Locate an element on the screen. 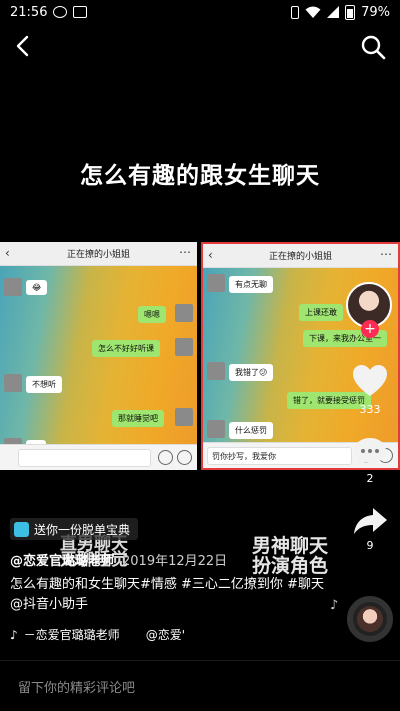 The width and height of the screenshot is (400, 711). battery-icon is located at coordinates (350, 12).